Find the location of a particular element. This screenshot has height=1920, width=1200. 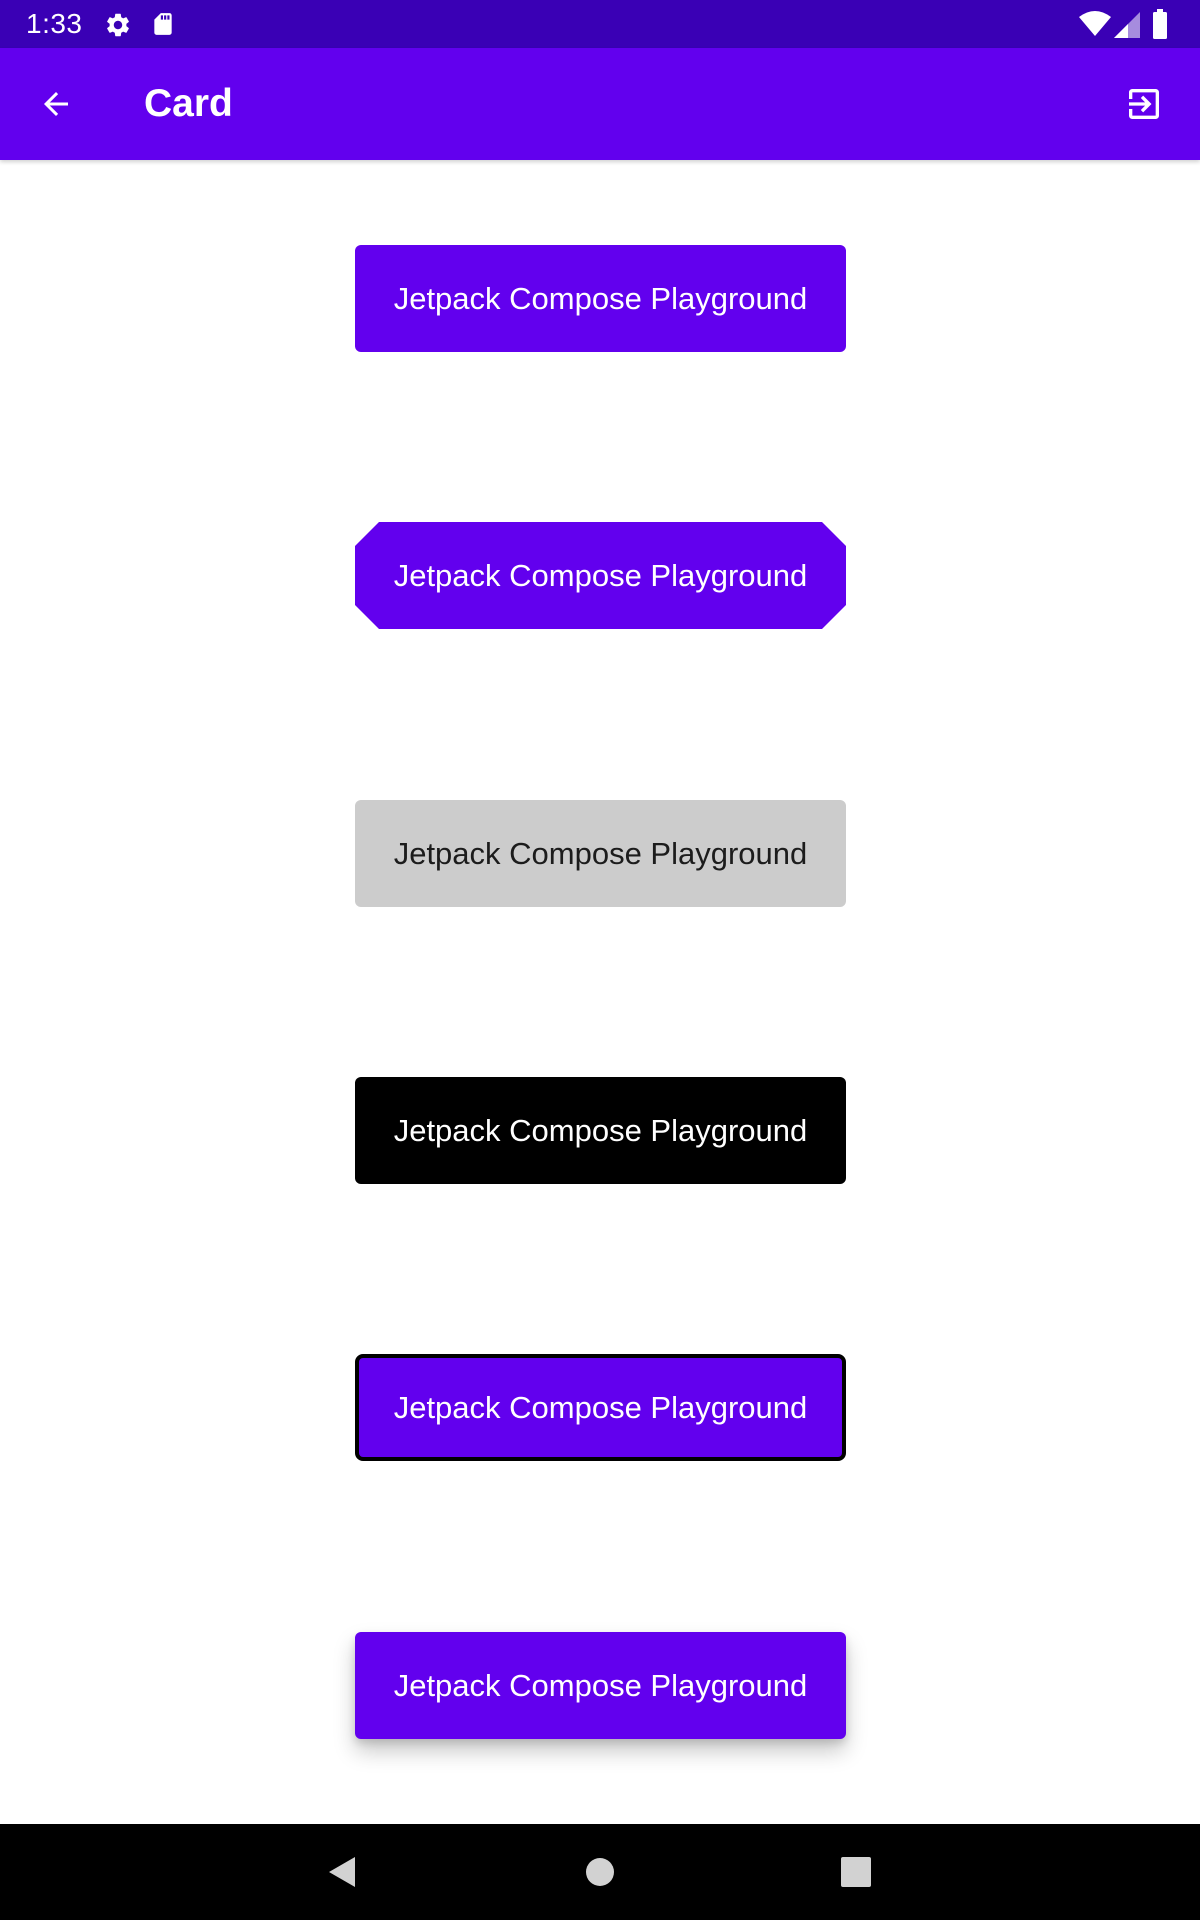

card-bordered: Jetpack Compose Playground is located at coordinates (600, 1407).